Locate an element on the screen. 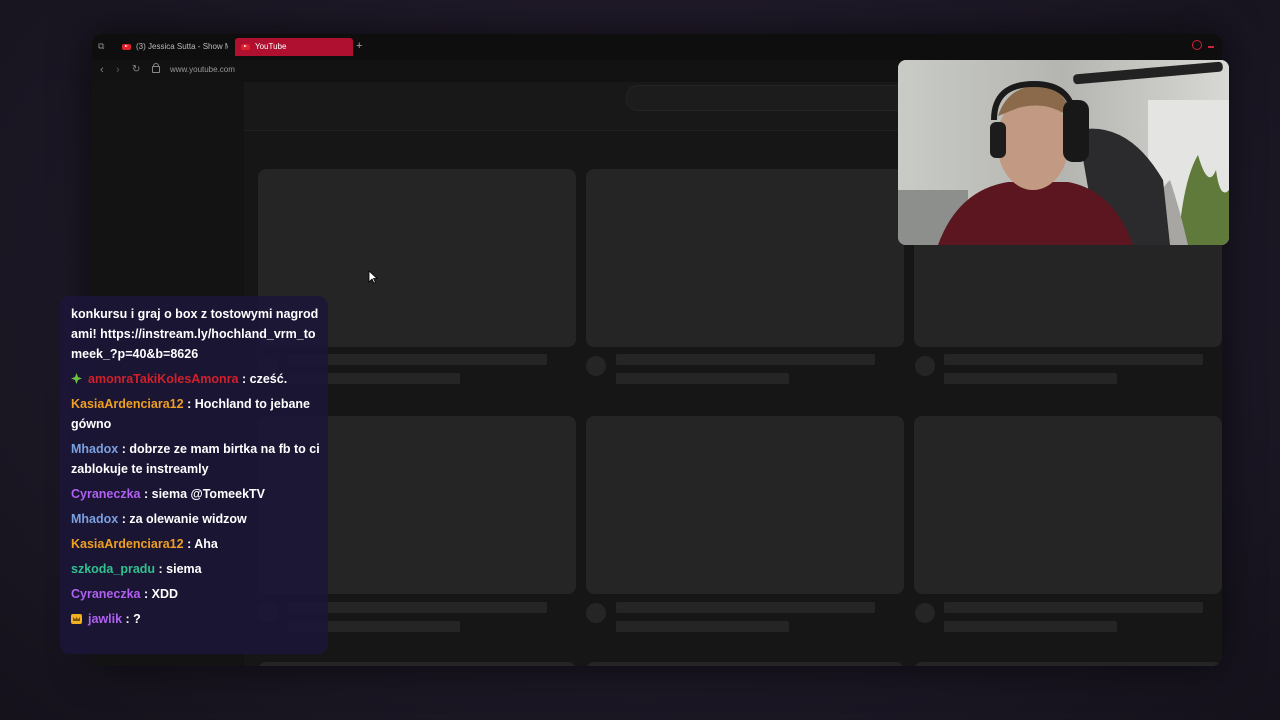 This screenshot has height=720, width=1280. chat-text: : siema is located at coordinates (180, 569).